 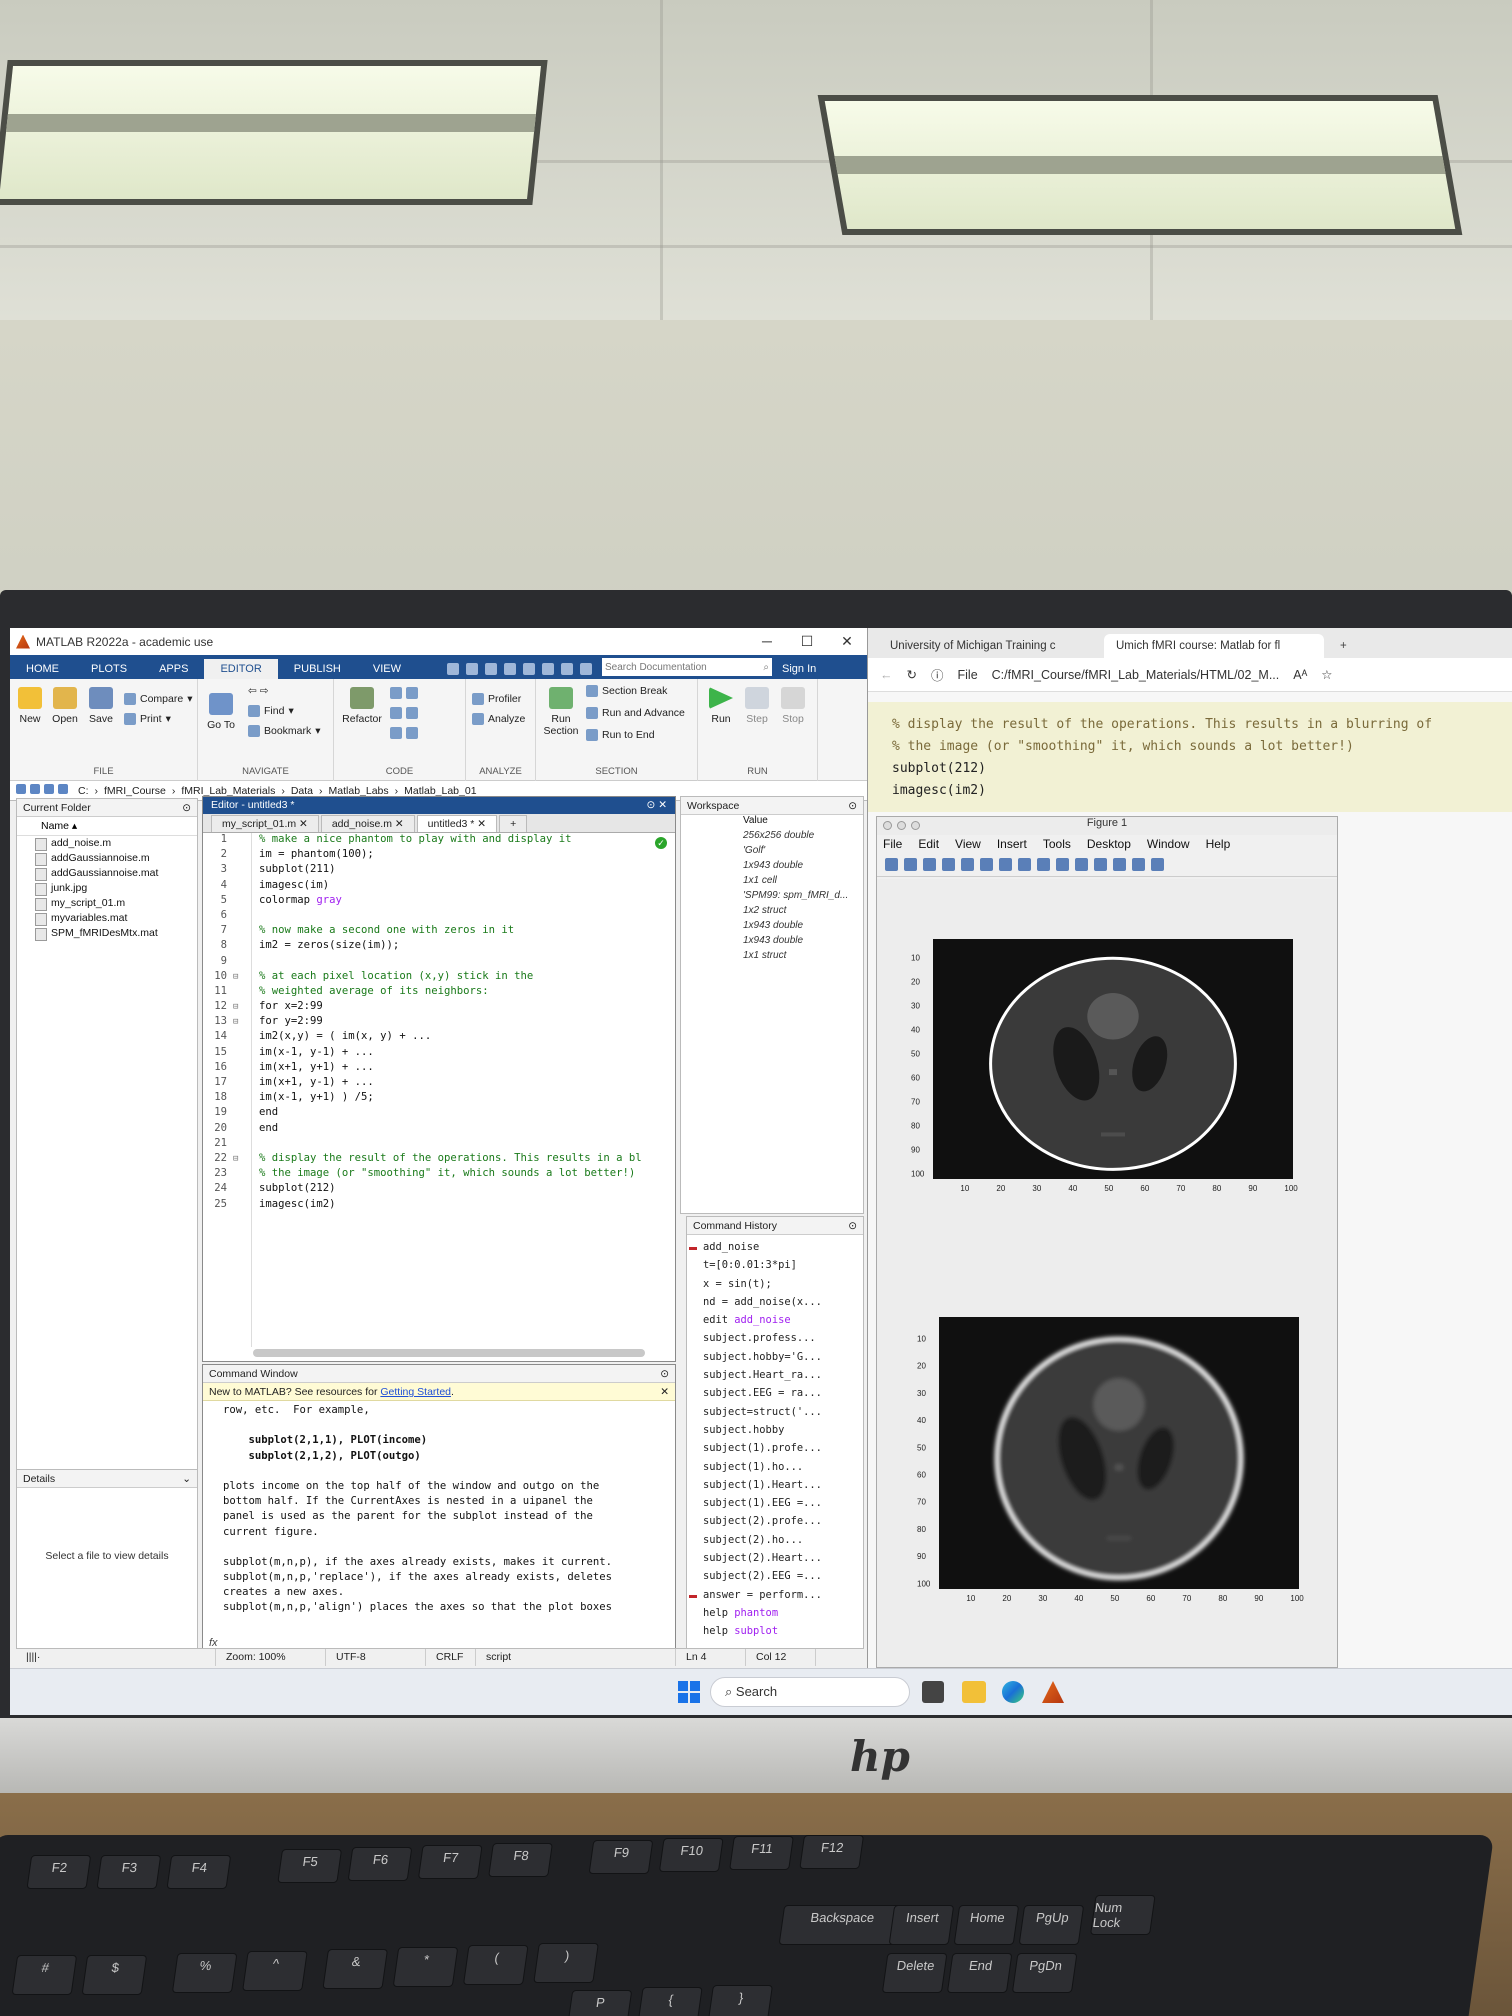 I want to click on code-line: 12 for x=2:99, so click(x=439, y=1007).